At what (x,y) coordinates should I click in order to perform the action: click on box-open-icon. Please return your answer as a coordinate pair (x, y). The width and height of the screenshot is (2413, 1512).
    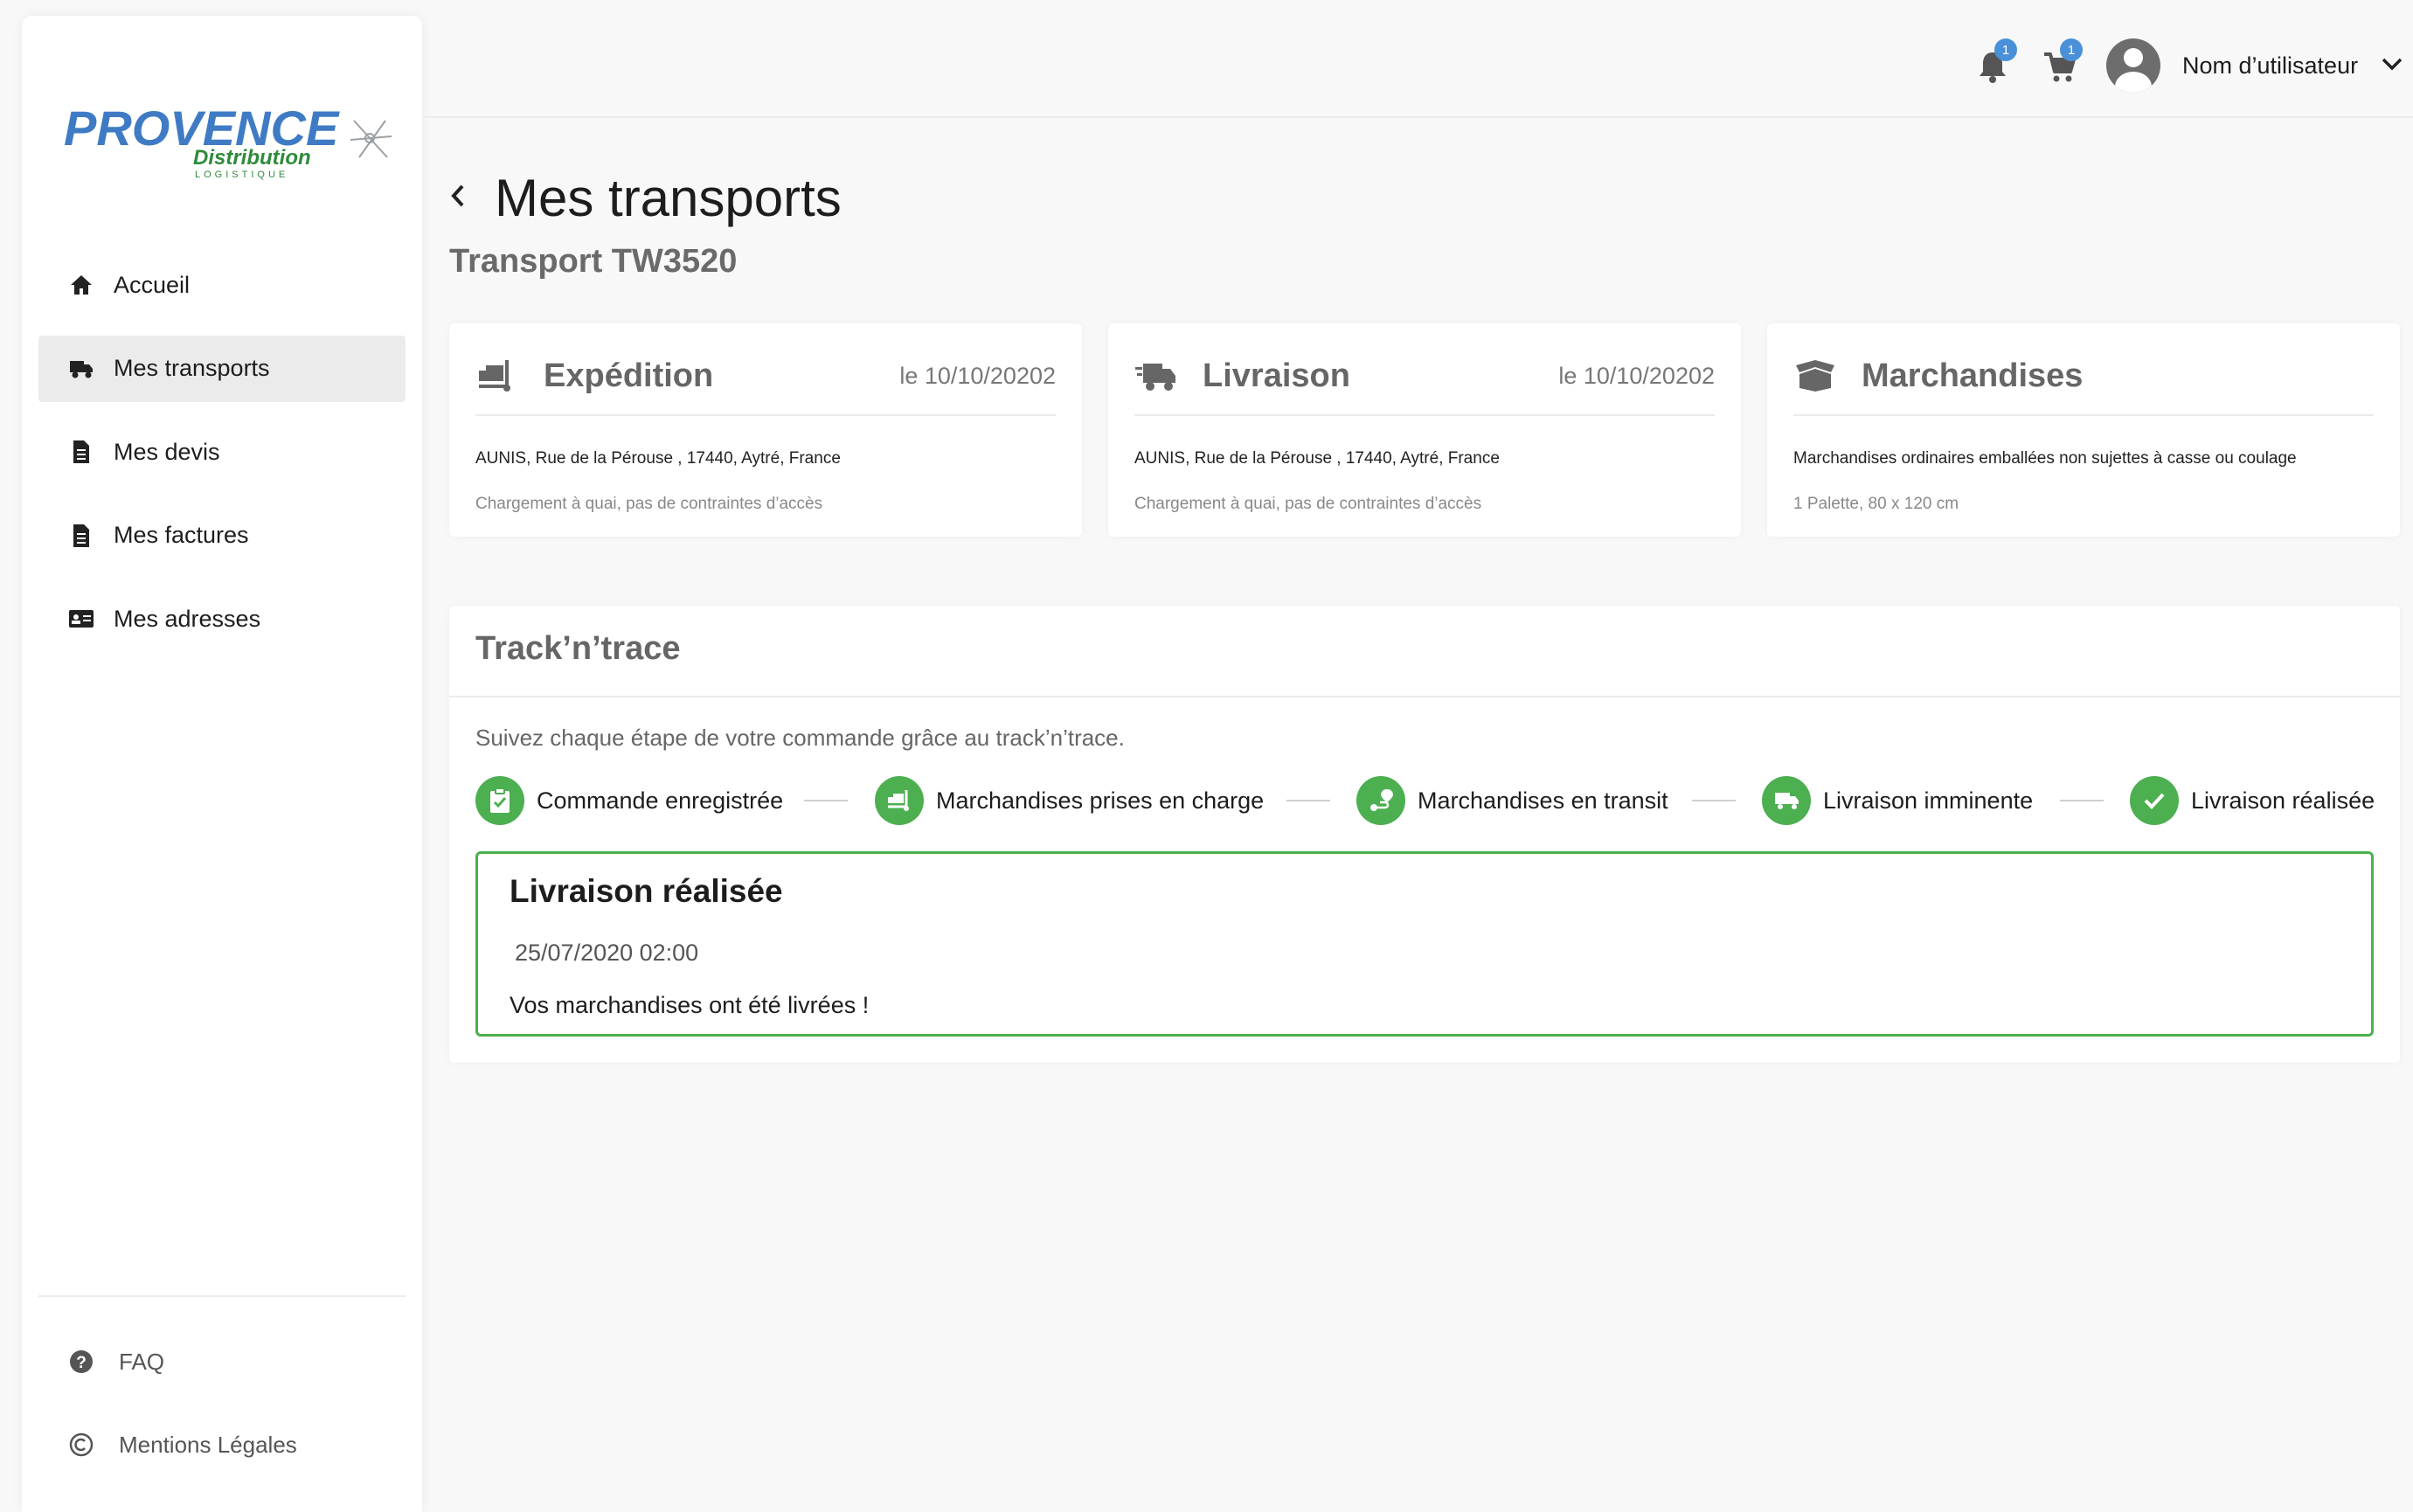
    Looking at the image, I should click on (1815, 376).